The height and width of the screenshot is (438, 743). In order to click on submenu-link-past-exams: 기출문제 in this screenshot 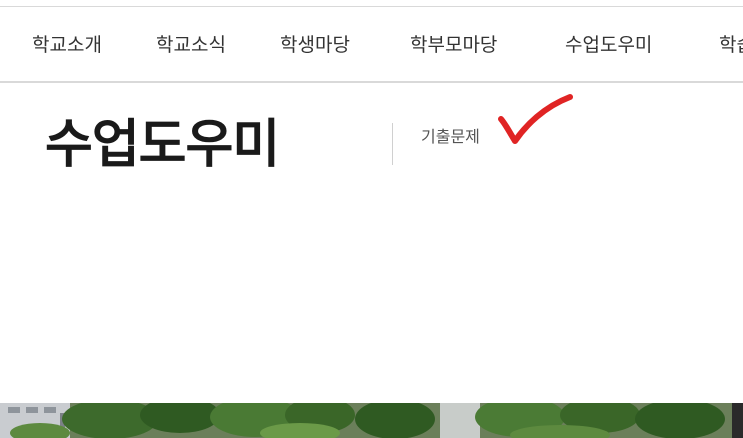, I will do `click(450, 135)`.